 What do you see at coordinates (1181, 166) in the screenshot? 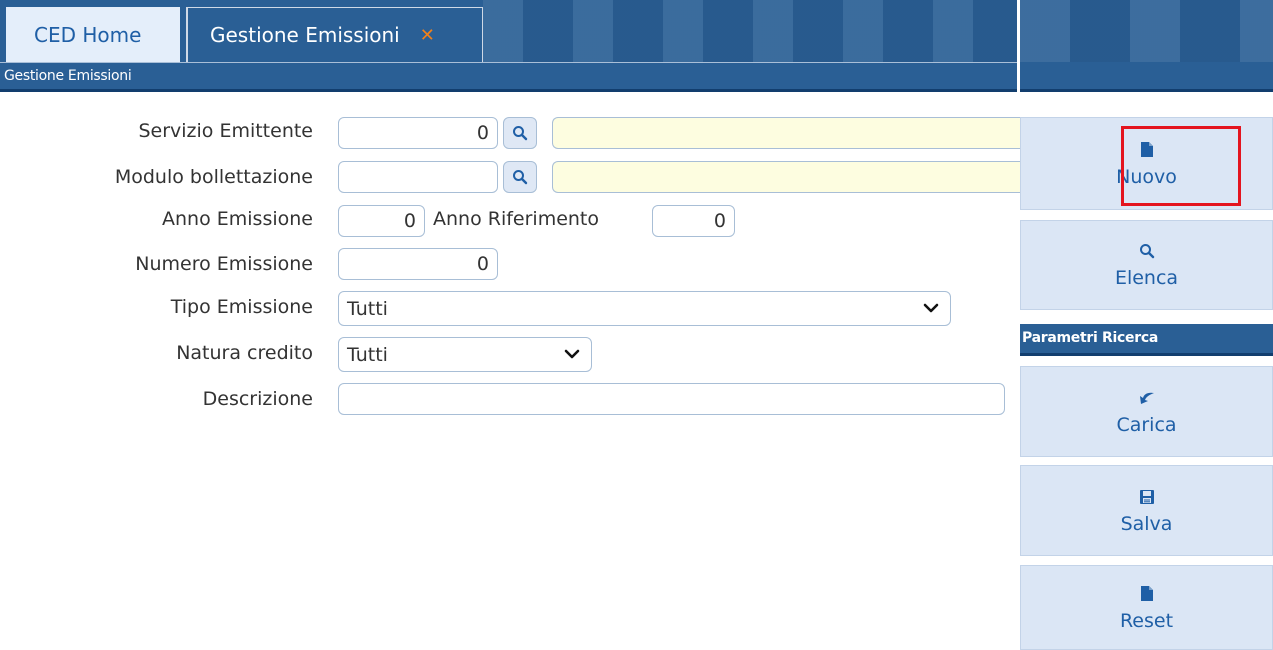
I see `nuovo-highlight` at bounding box center [1181, 166].